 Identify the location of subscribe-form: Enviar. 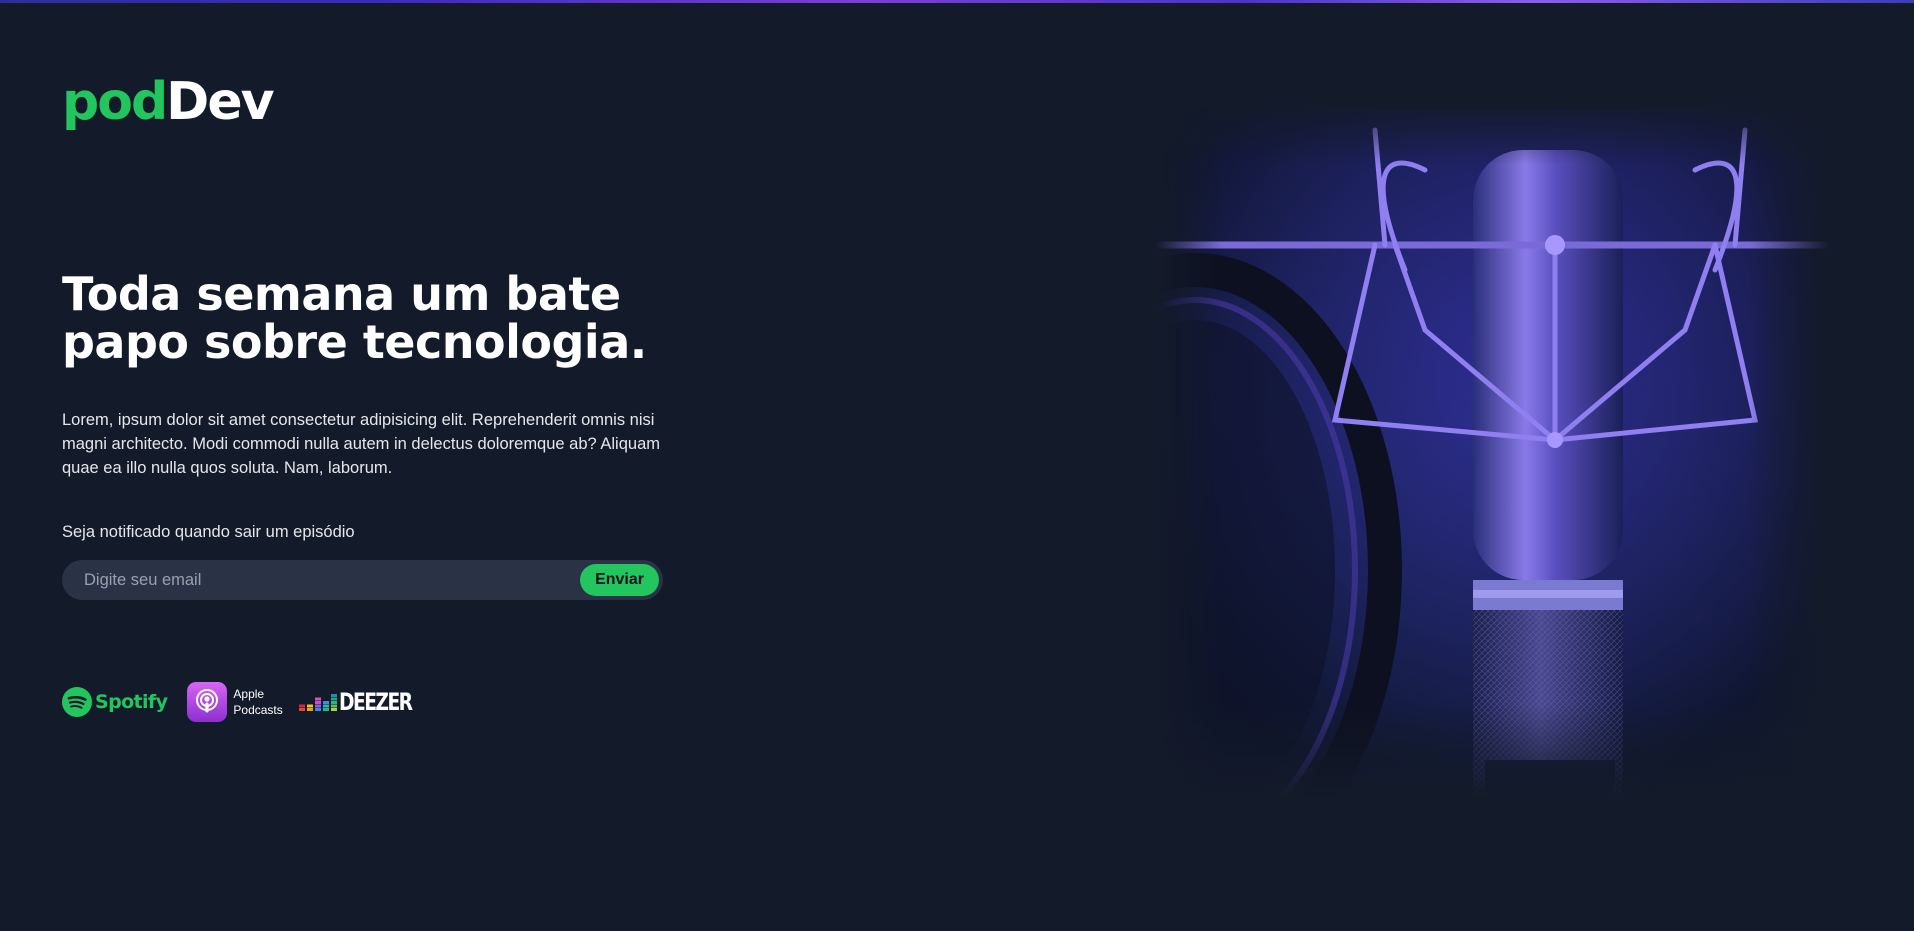
(362, 580).